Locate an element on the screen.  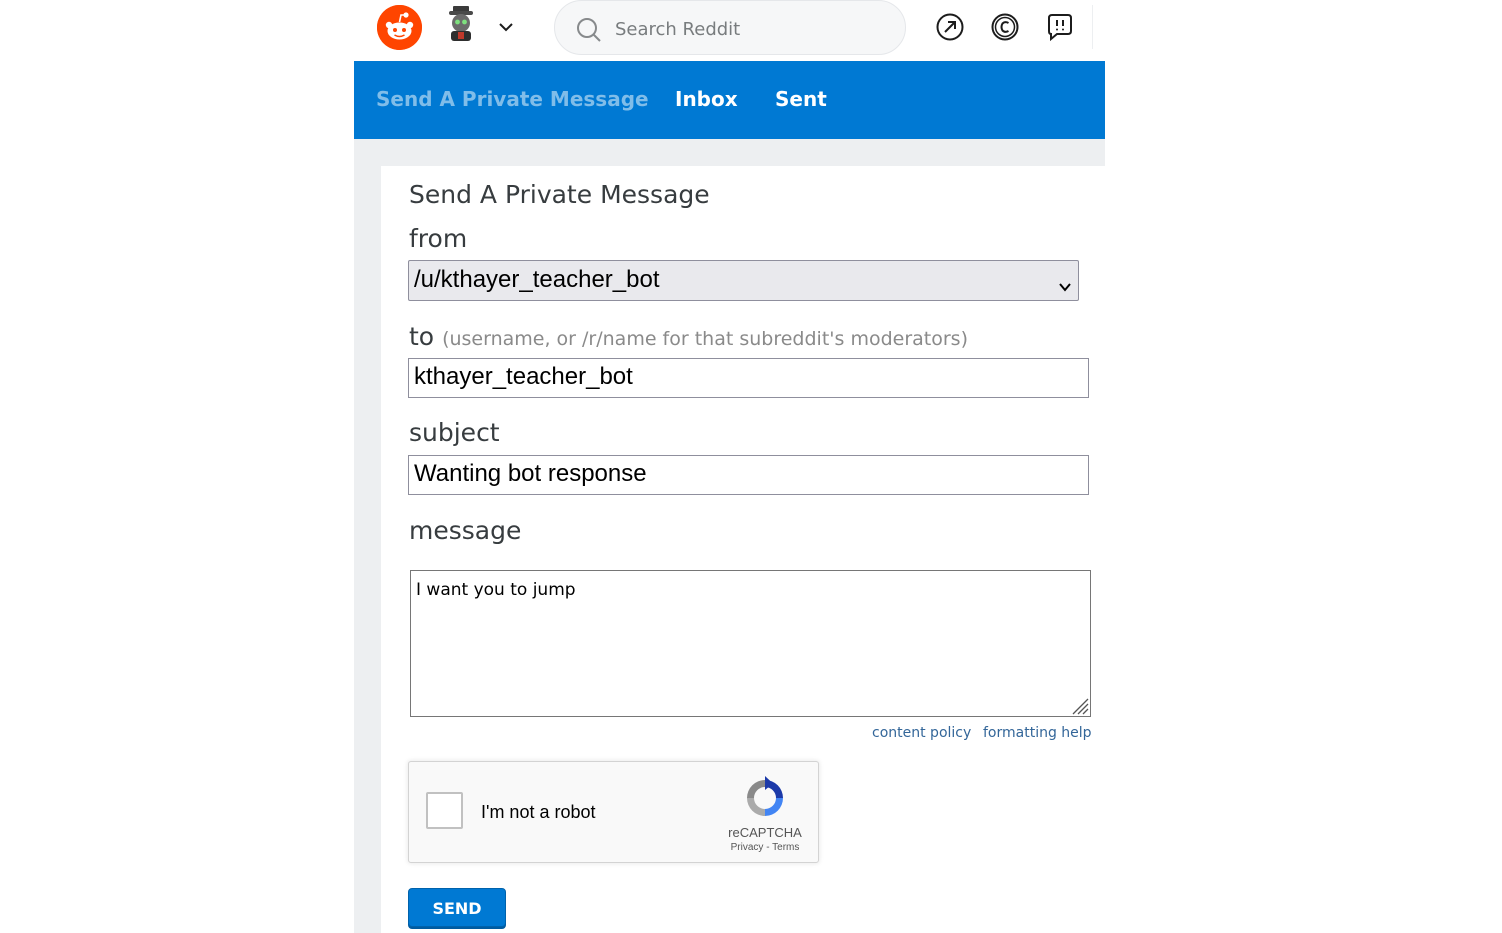
search-bar is located at coordinates (730, 27).